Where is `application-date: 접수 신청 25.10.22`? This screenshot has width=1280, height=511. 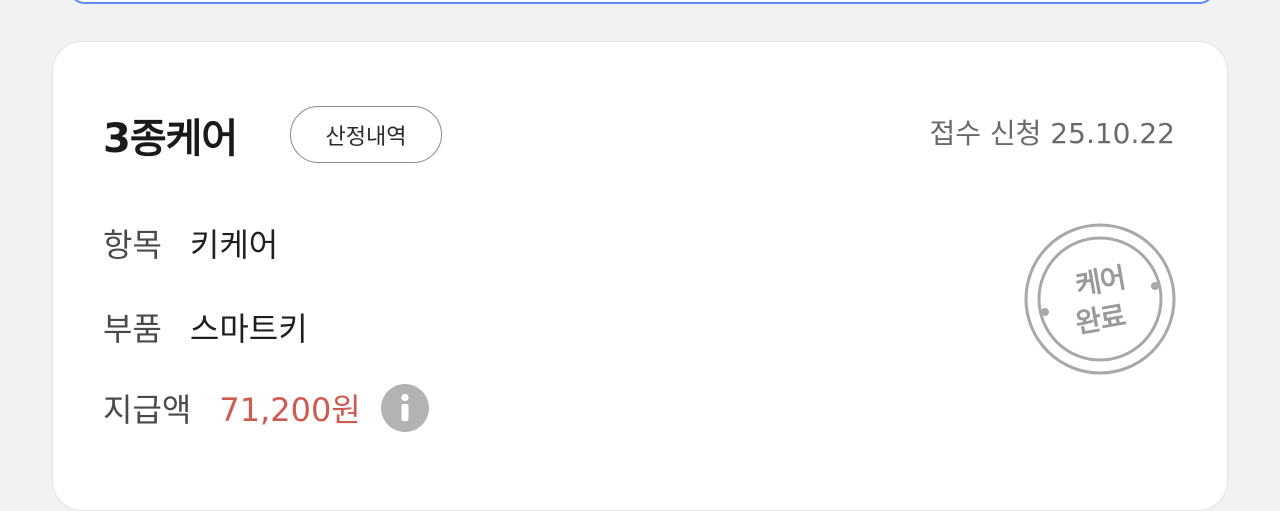
application-date: 접수 신청 25.10.22 is located at coordinates (1052, 133).